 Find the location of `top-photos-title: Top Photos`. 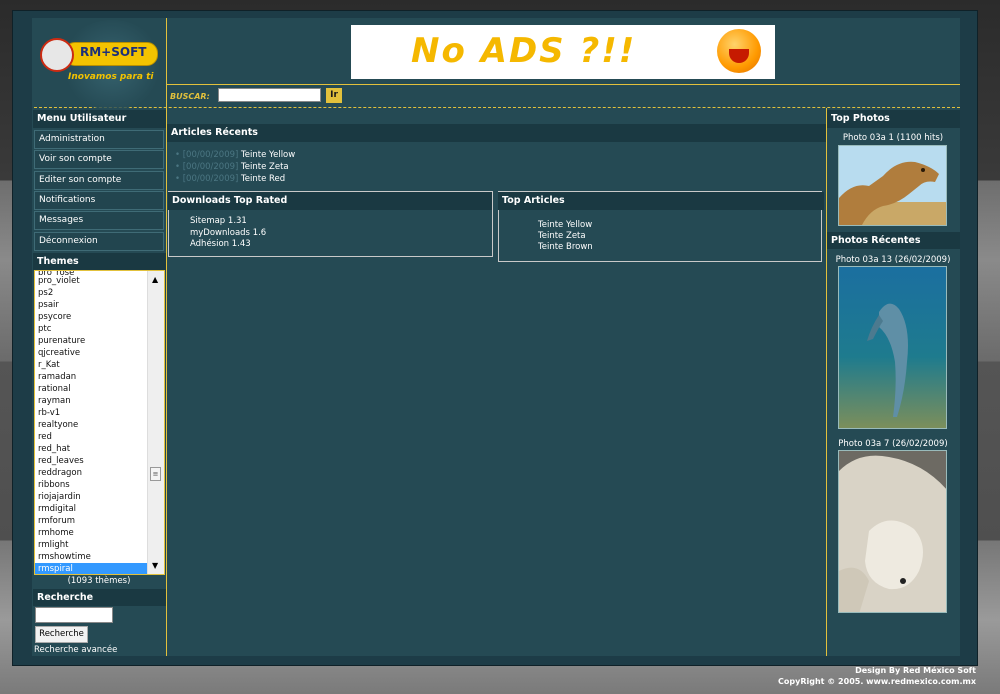

top-photos-title: Top Photos is located at coordinates (893, 119).